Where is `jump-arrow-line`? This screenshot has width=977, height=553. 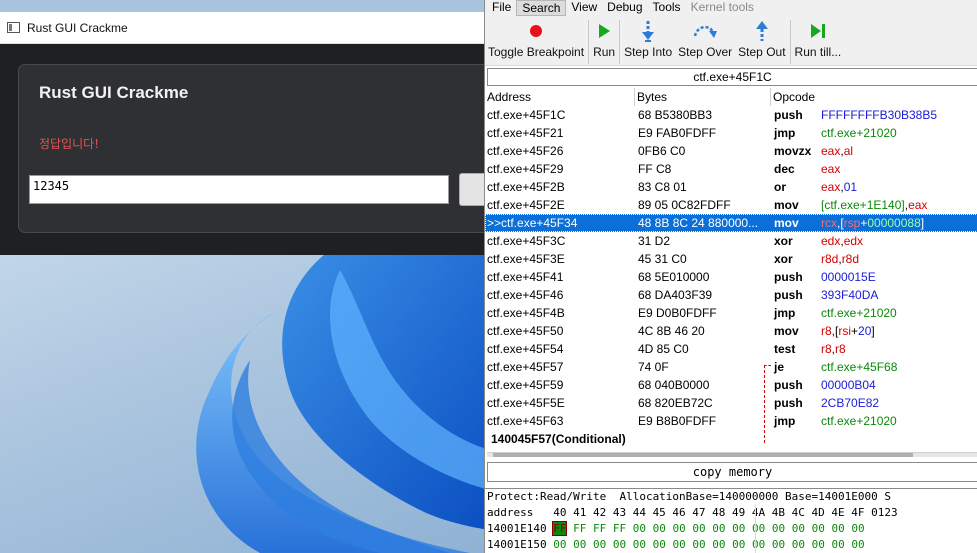
jump-arrow-line is located at coordinates (764, 404).